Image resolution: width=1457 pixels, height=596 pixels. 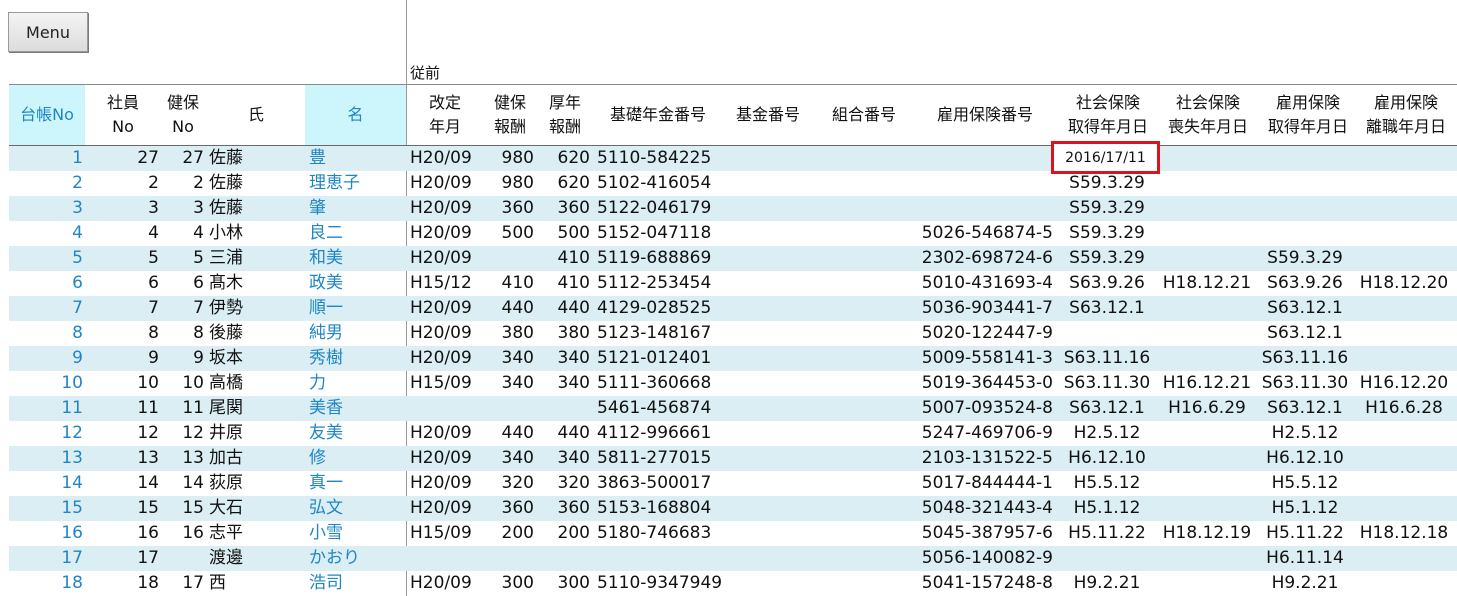 I want to click on cell-koyo-hoken-bango: 2302-698724-6, so click(x=971, y=258).